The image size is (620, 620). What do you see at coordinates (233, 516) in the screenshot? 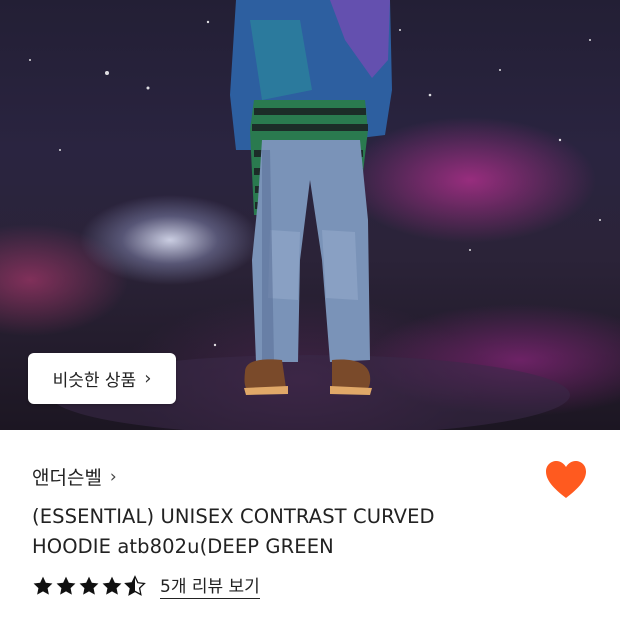
I see `product-title-line-1: (ESSENTIAL) UNISEX CONTRAST CURVED` at bounding box center [233, 516].